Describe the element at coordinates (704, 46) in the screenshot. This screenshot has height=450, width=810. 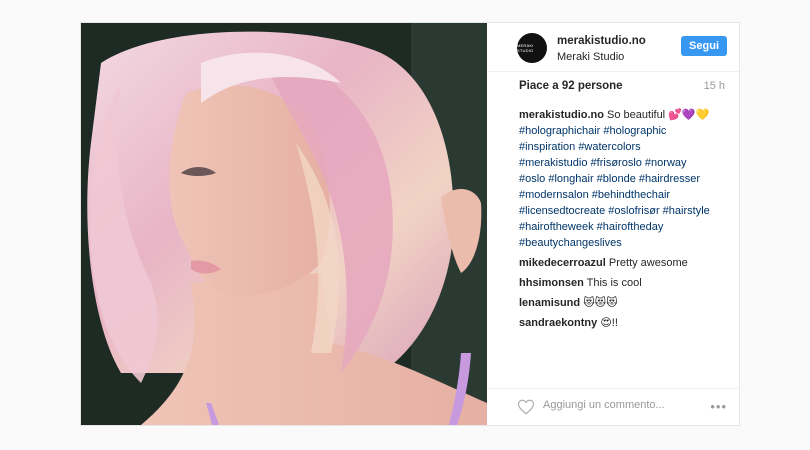
I see `follow-button: Segui` at that location.